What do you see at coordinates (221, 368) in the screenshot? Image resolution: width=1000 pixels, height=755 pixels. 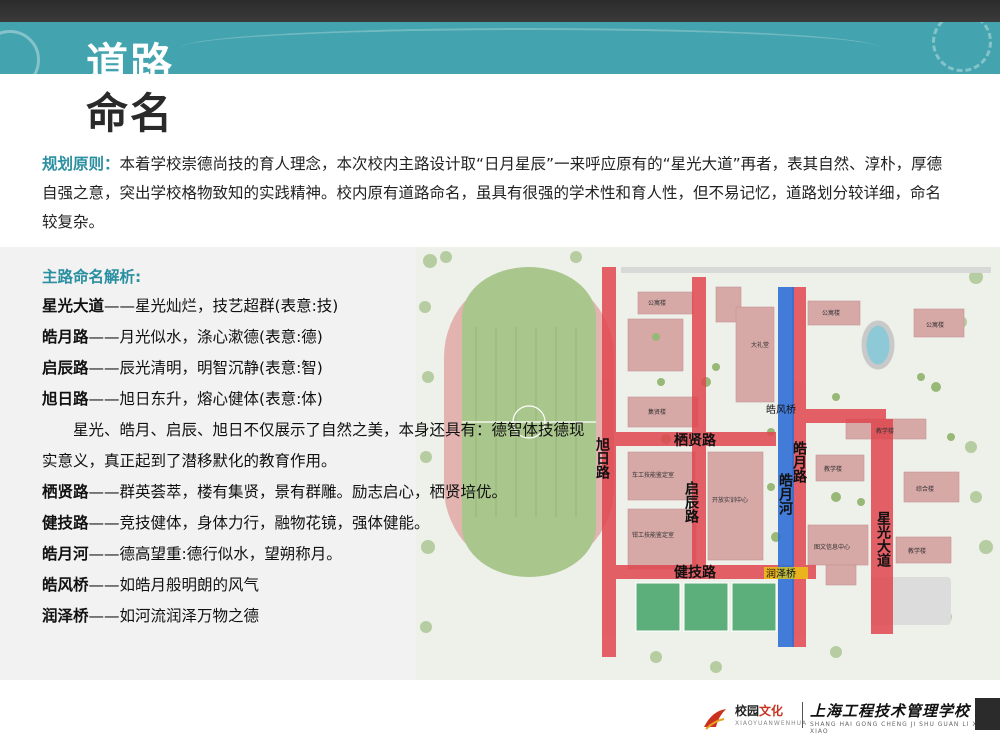 I see `item-desc: 辰光清明，明智沉静(表意:智)` at bounding box center [221, 368].